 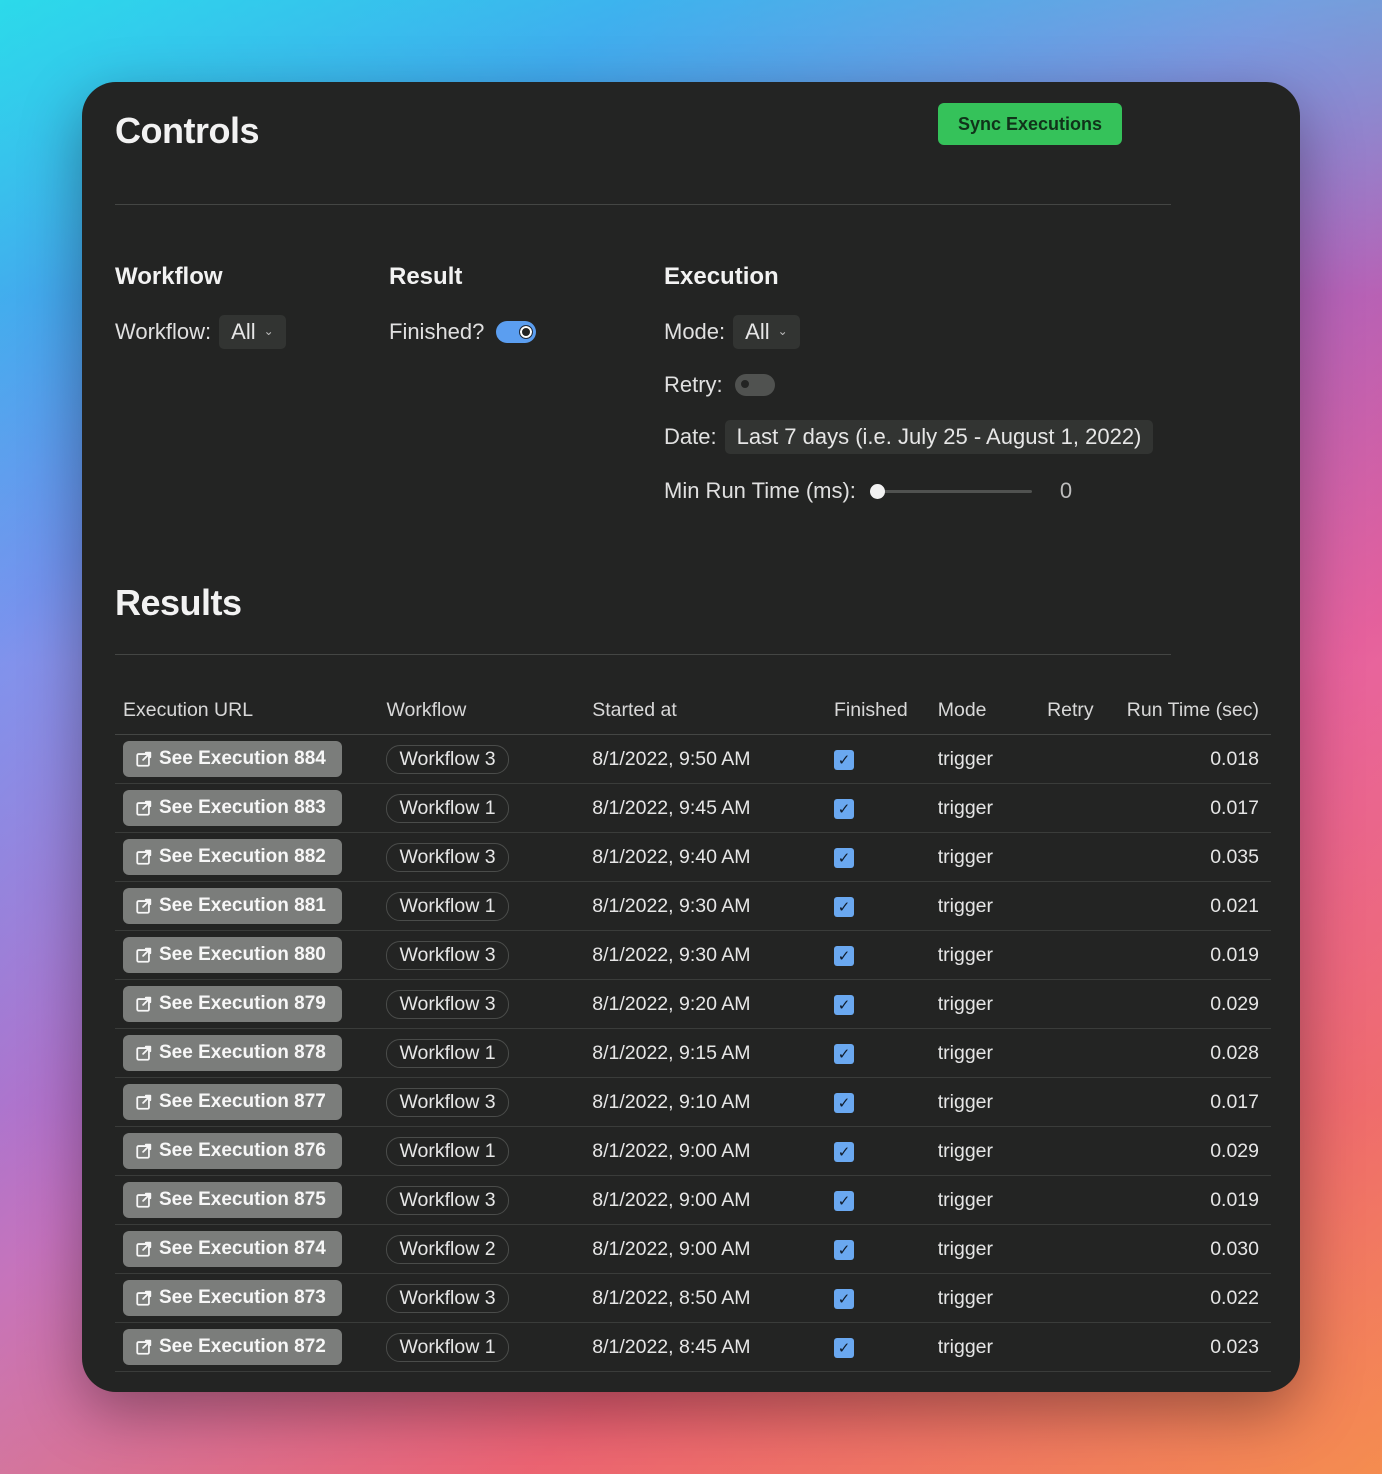 What do you see at coordinates (705, 857) in the screenshot?
I see `started-at-cell: 8/1/2022, 9:40 AM` at bounding box center [705, 857].